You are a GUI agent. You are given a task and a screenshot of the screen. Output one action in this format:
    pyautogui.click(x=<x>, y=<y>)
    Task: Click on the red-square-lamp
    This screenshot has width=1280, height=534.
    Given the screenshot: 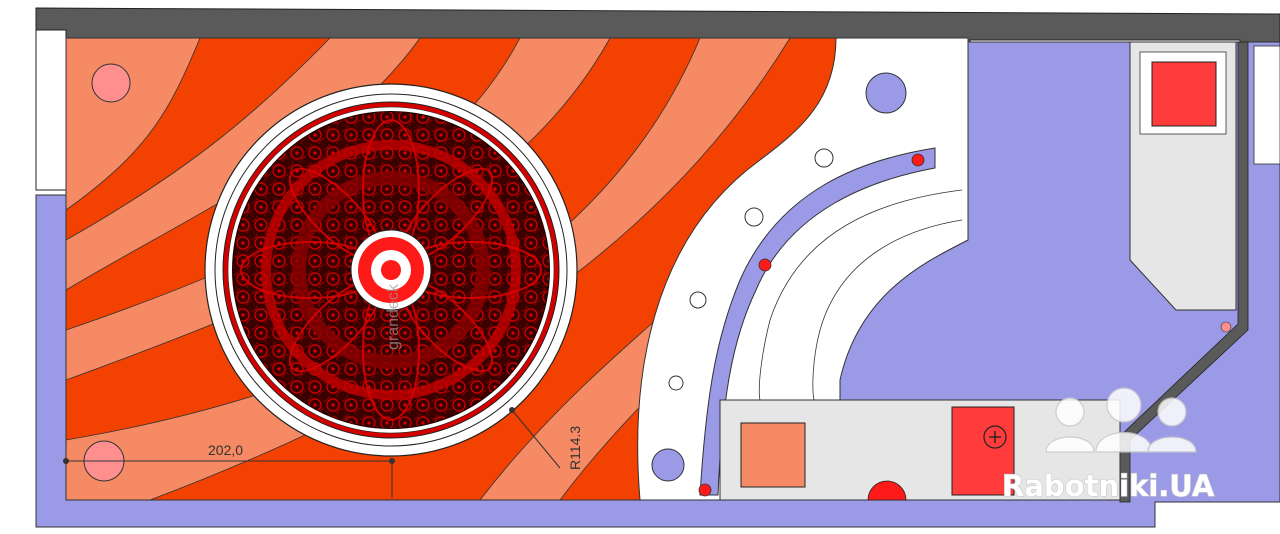 What is the action you would take?
    pyautogui.click(x=1184, y=94)
    